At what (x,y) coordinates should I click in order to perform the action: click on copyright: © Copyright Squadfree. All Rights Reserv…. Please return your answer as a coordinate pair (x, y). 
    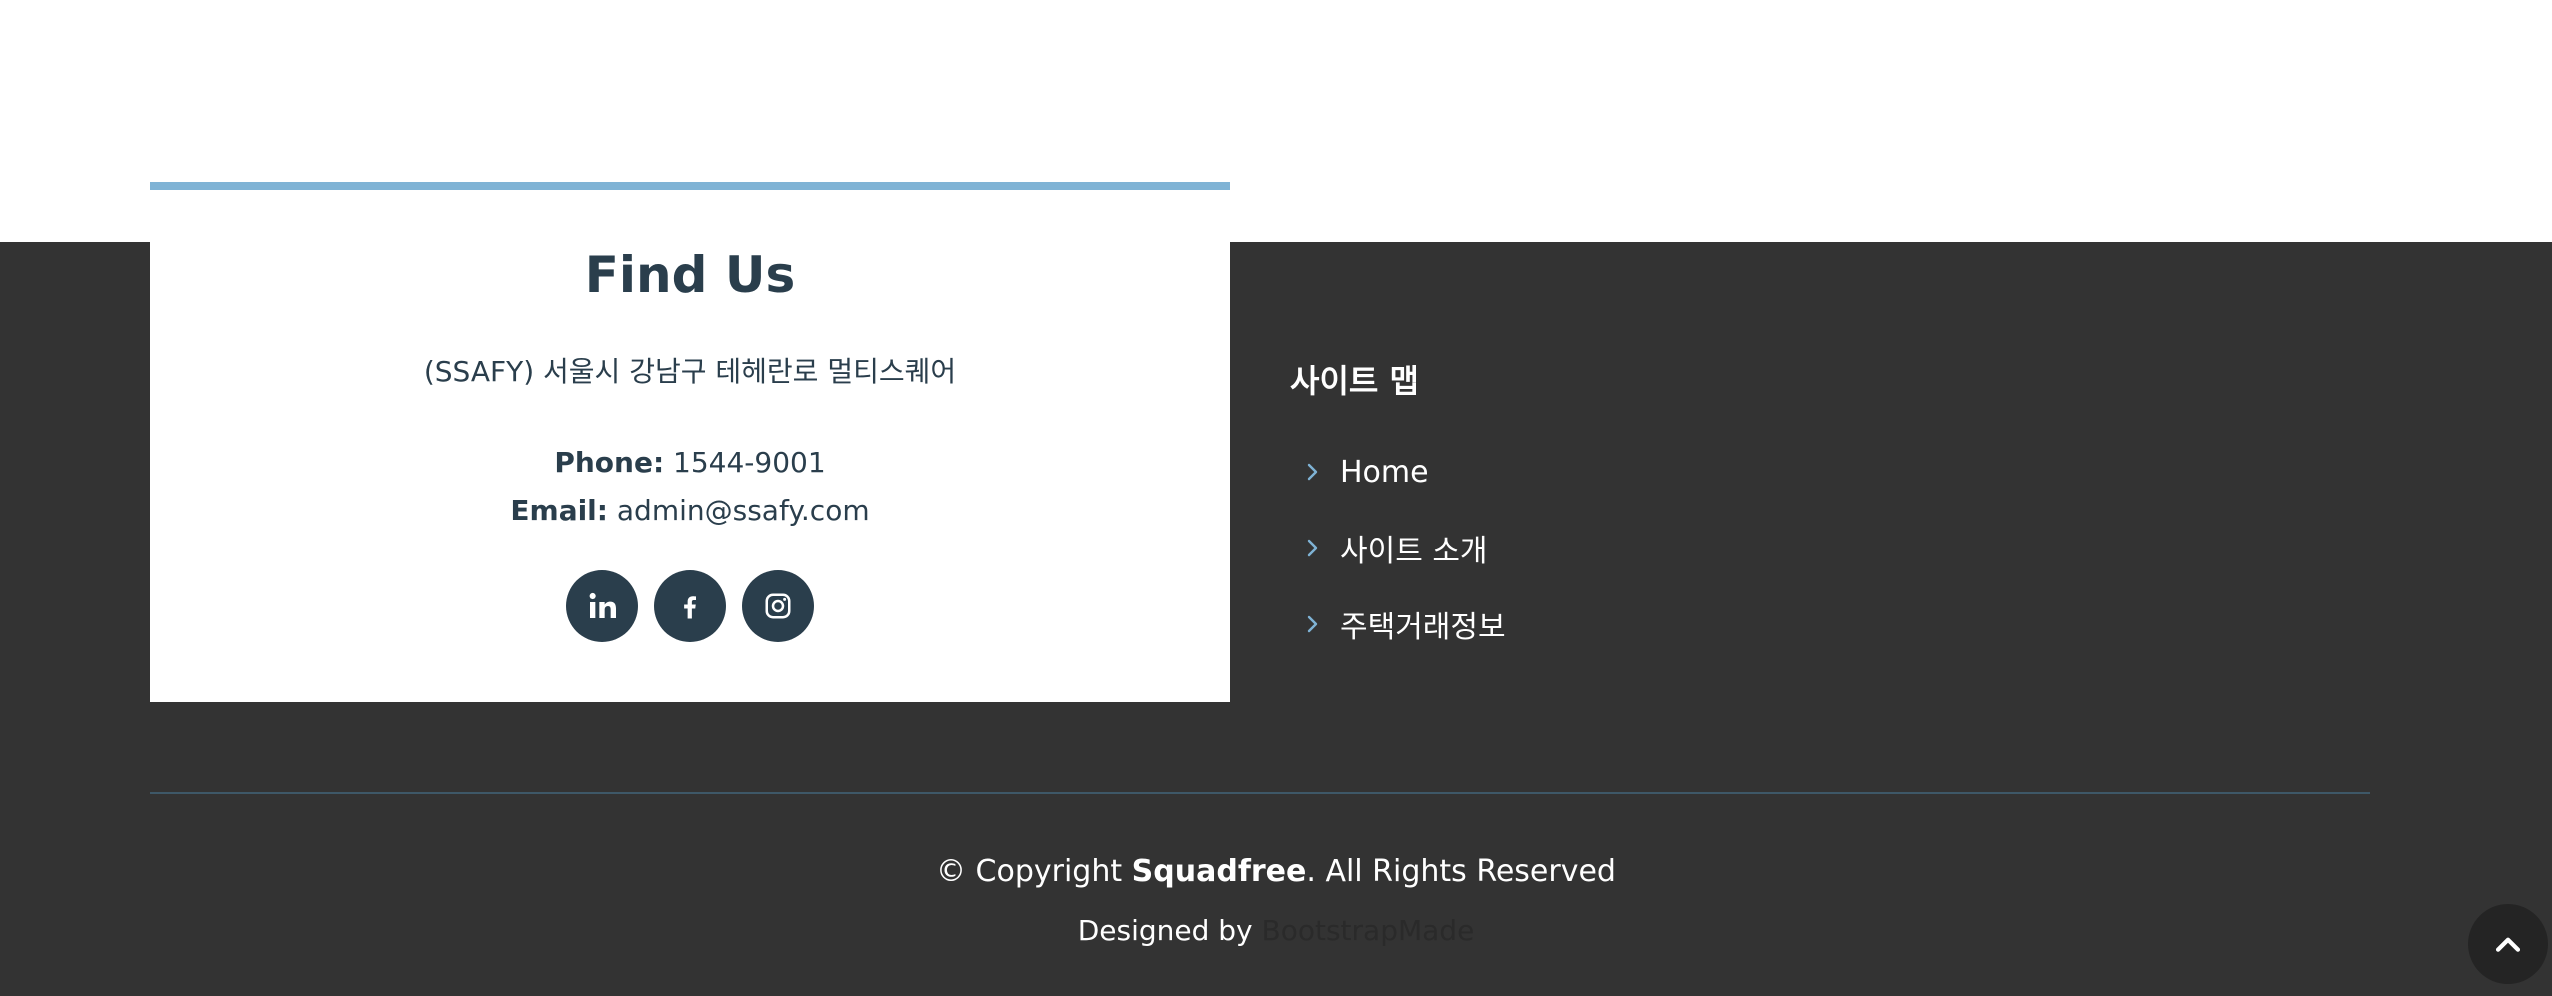
    Looking at the image, I should click on (1276, 871).